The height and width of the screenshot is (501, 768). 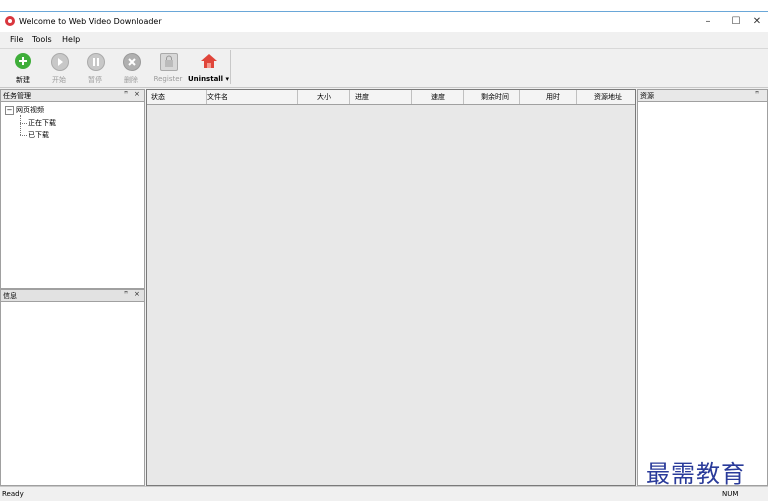 What do you see at coordinates (17, 96) in the screenshot?
I see `task-panel-title: 任务管理` at bounding box center [17, 96].